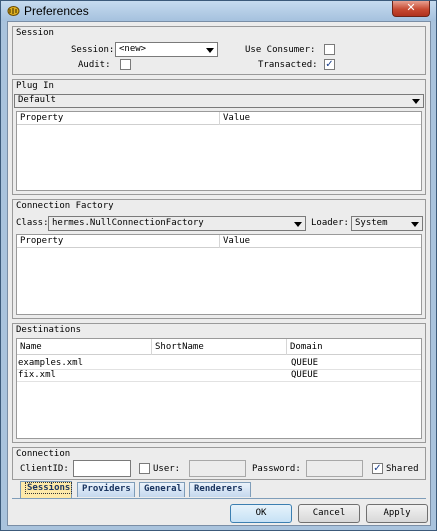 This screenshot has width=437, height=531. I want to click on connection-panel-title: Connection, so click(43, 454).